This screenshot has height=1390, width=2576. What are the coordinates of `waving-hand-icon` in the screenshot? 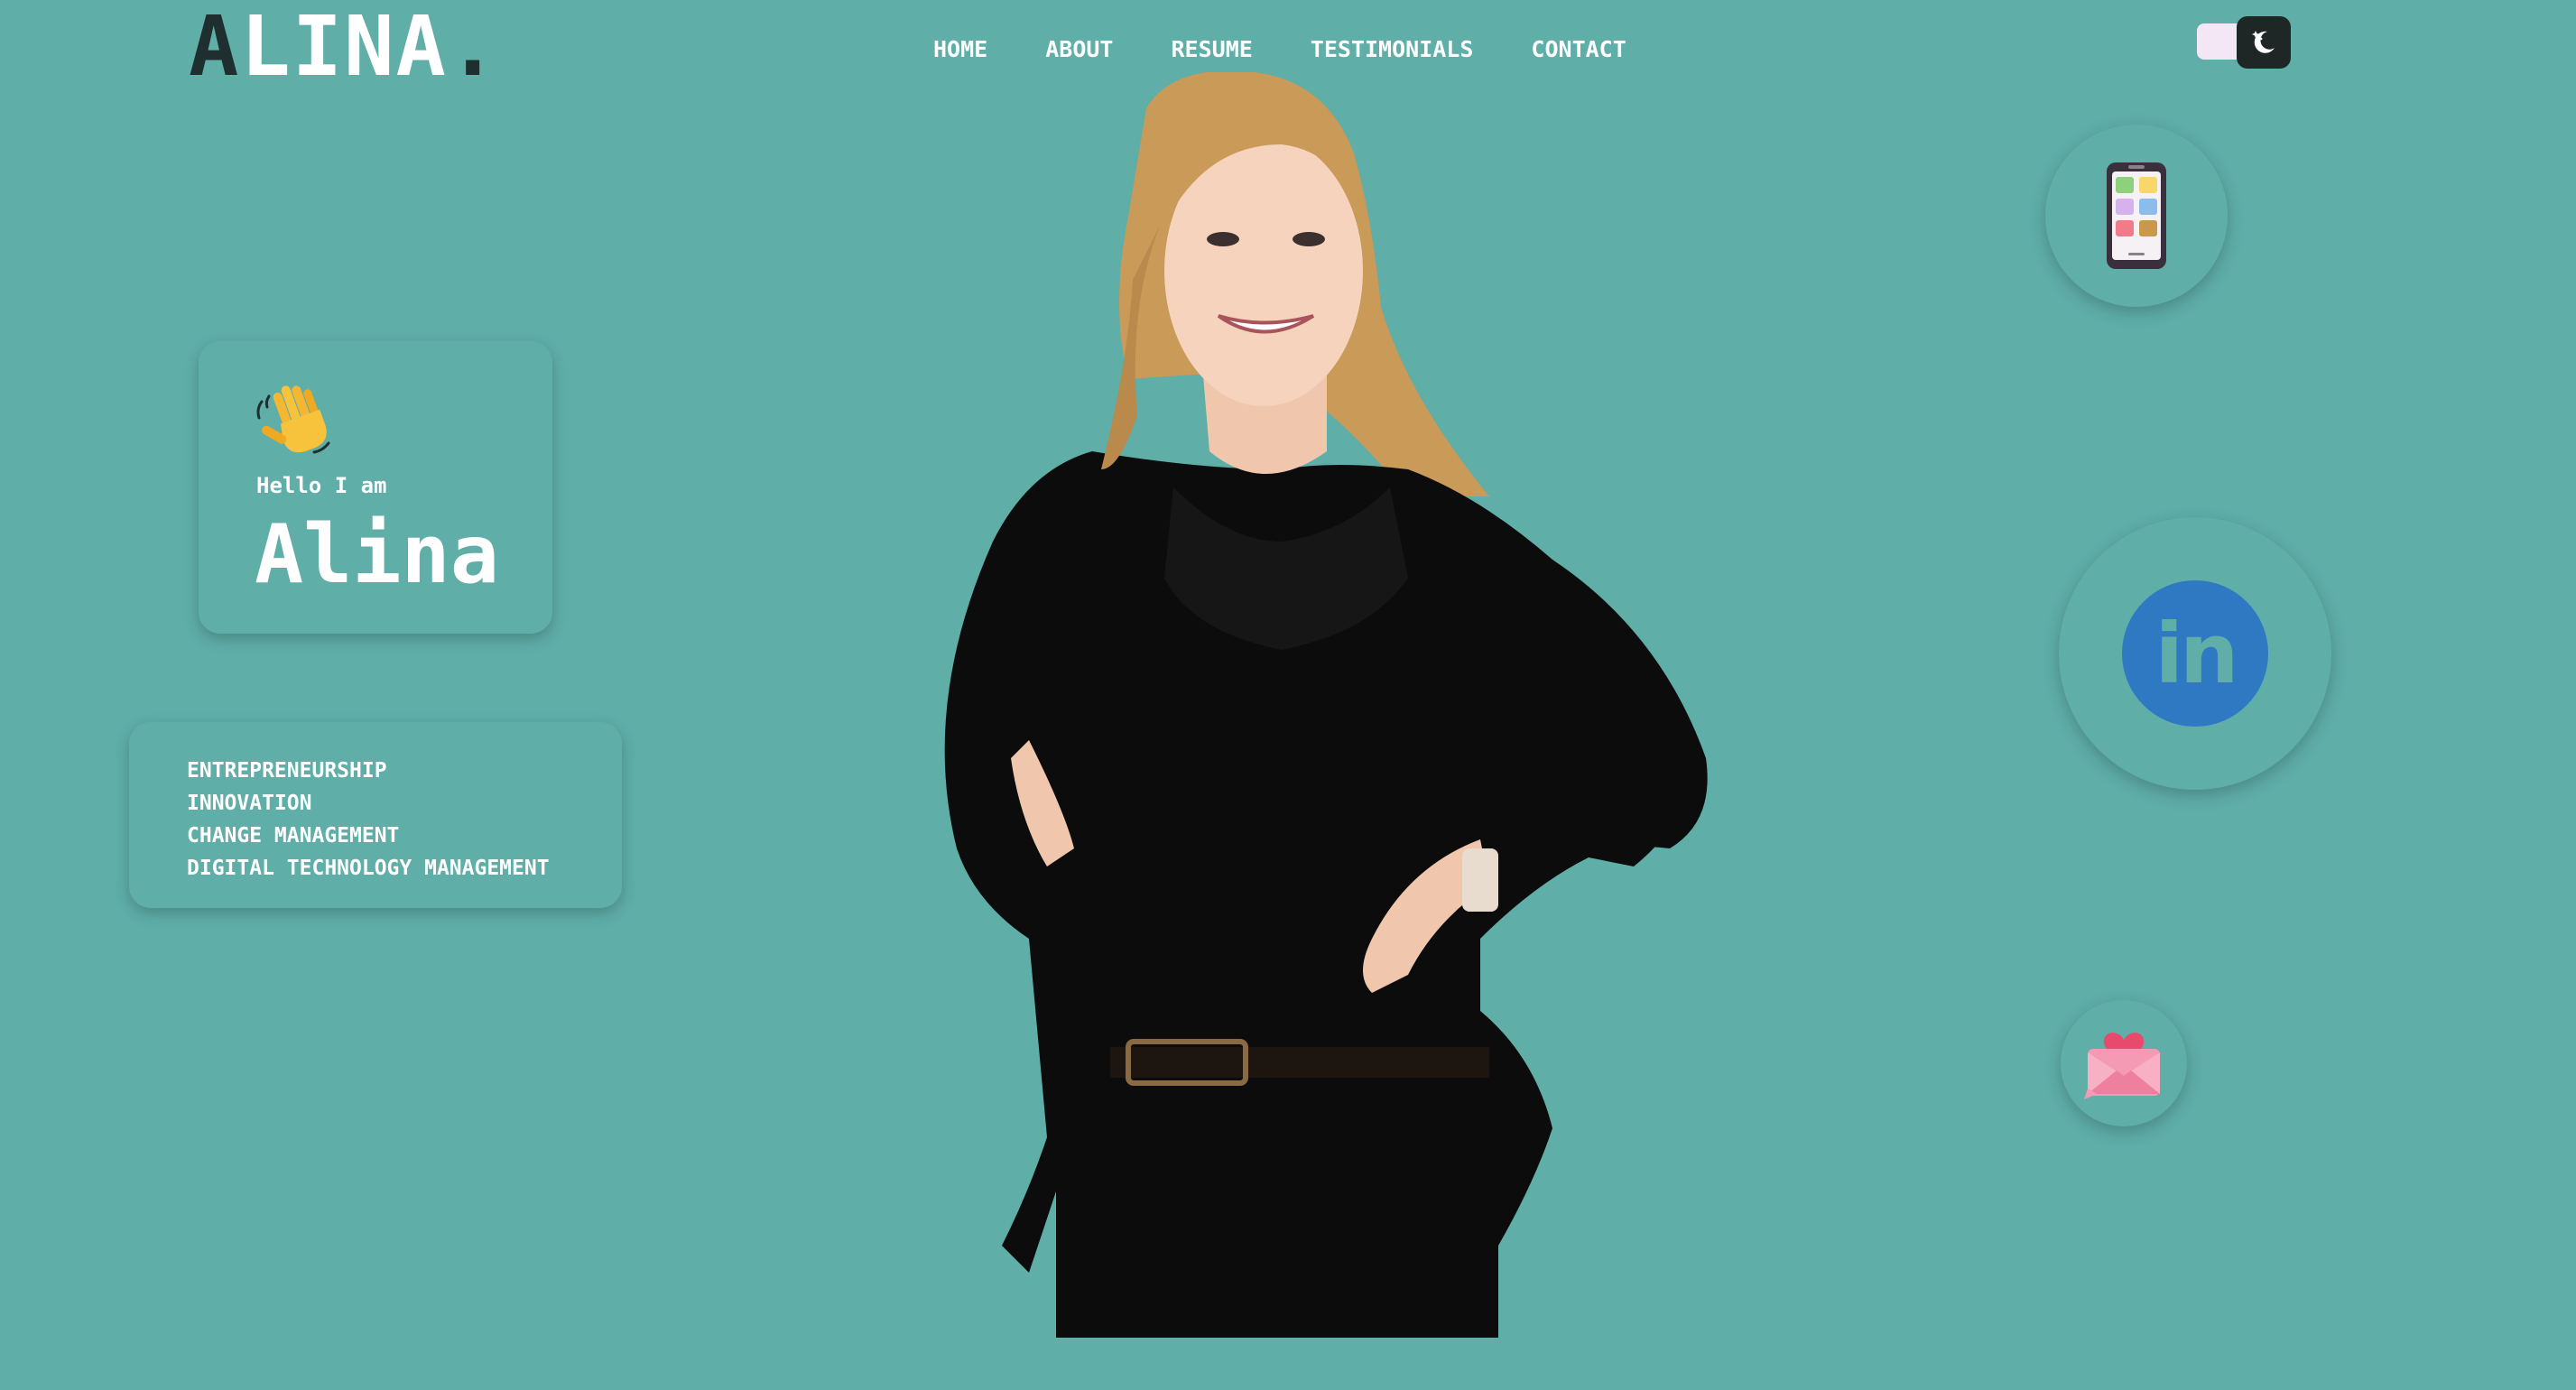 It's located at (295, 422).